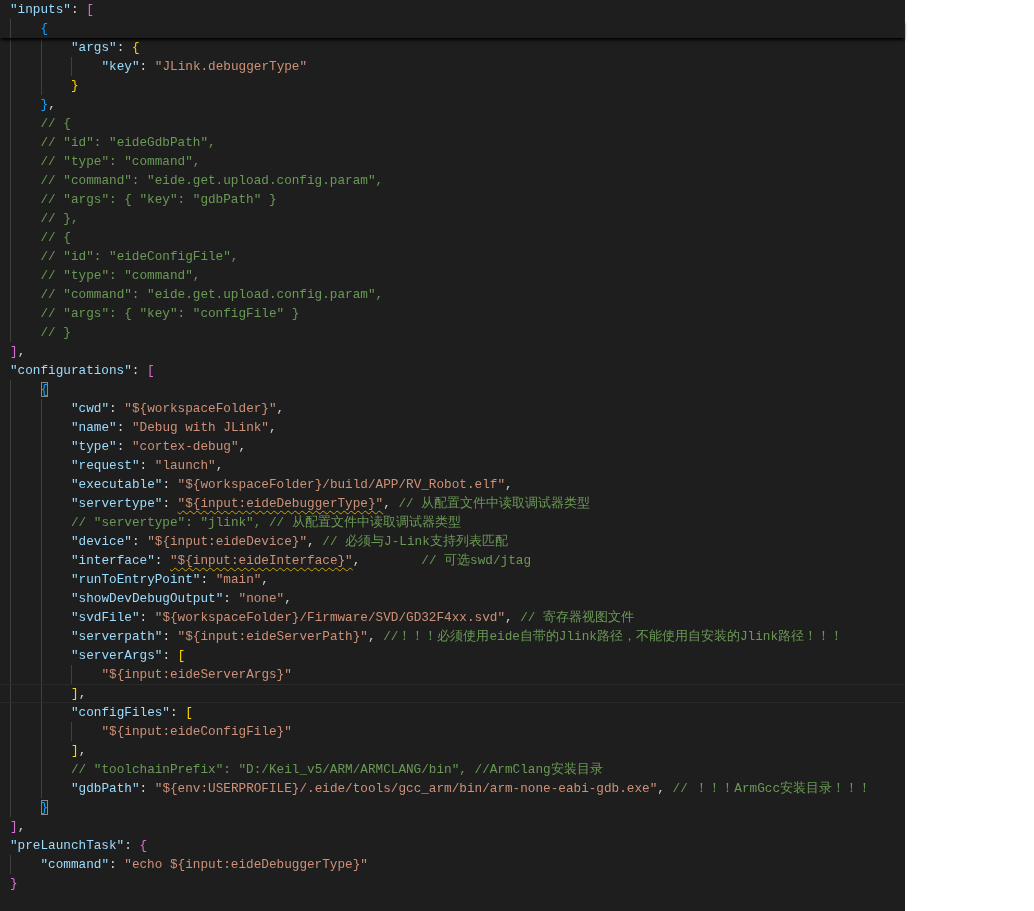 The image size is (1034, 911). What do you see at coordinates (55, 333) in the screenshot?
I see `code-line: // }` at bounding box center [55, 333].